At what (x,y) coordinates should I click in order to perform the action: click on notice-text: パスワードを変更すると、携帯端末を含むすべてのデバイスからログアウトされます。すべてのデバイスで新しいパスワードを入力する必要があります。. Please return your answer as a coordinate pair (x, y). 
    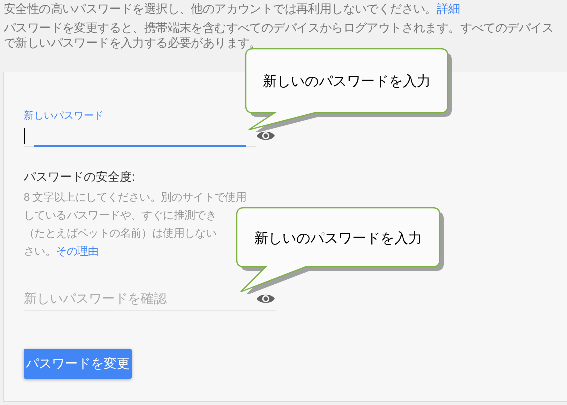
    Looking at the image, I should click on (279, 36).